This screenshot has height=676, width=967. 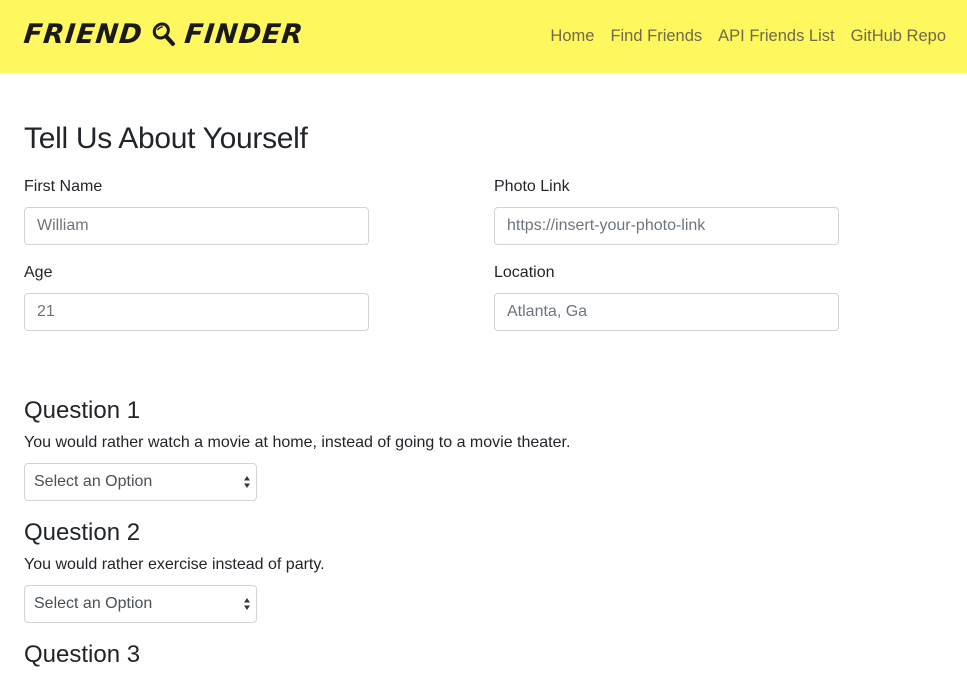 What do you see at coordinates (82, 410) in the screenshot?
I see `question-1-heading: Question 1` at bounding box center [82, 410].